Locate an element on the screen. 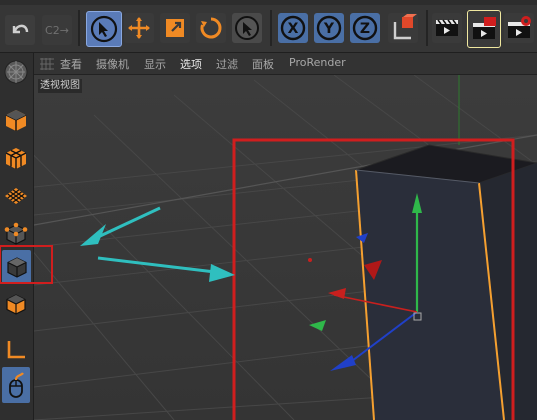 Image resolution: width=537 pixels, height=420 pixels. render-view-button is located at coordinates (447, 28).